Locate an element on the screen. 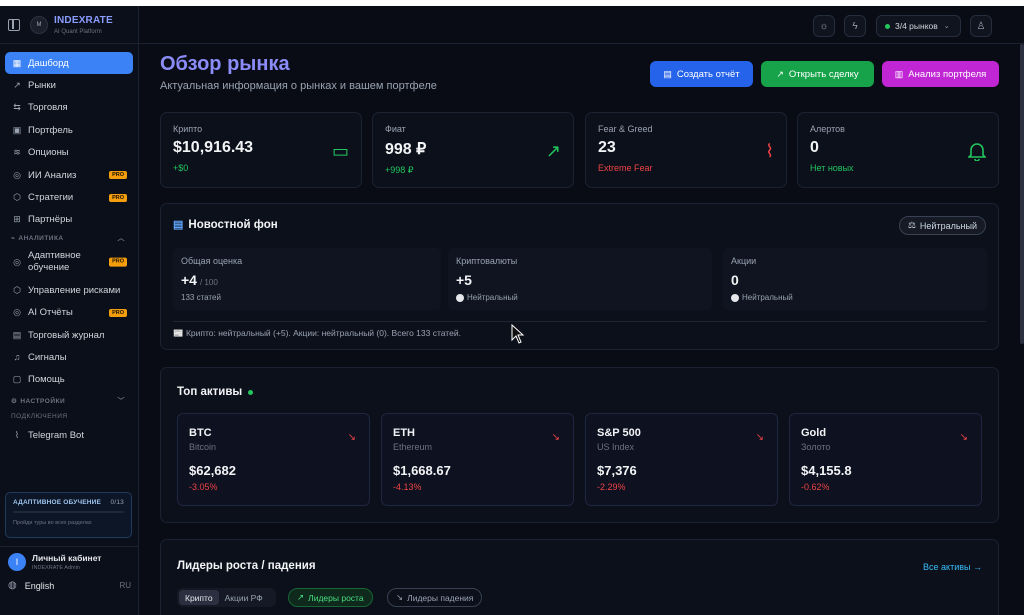 The image size is (1024, 615). sidebar-item-ai-analysis: ◎ ИИ Анализ PRO is located at coordinates (69, 175).